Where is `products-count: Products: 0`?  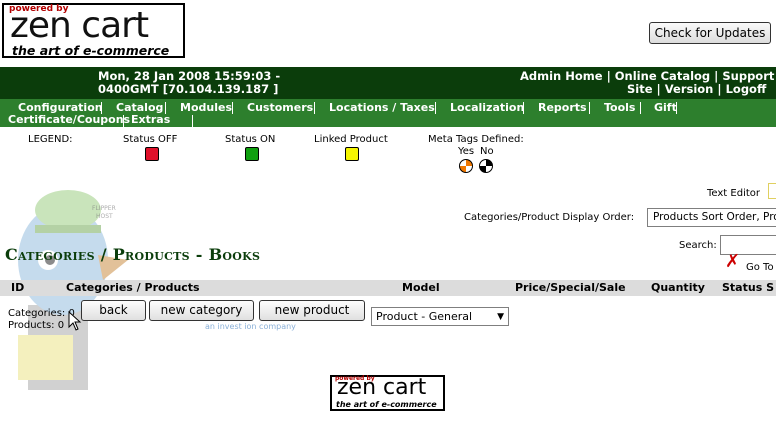 products-count: Products: 0 is located at coordinates (36, 325).